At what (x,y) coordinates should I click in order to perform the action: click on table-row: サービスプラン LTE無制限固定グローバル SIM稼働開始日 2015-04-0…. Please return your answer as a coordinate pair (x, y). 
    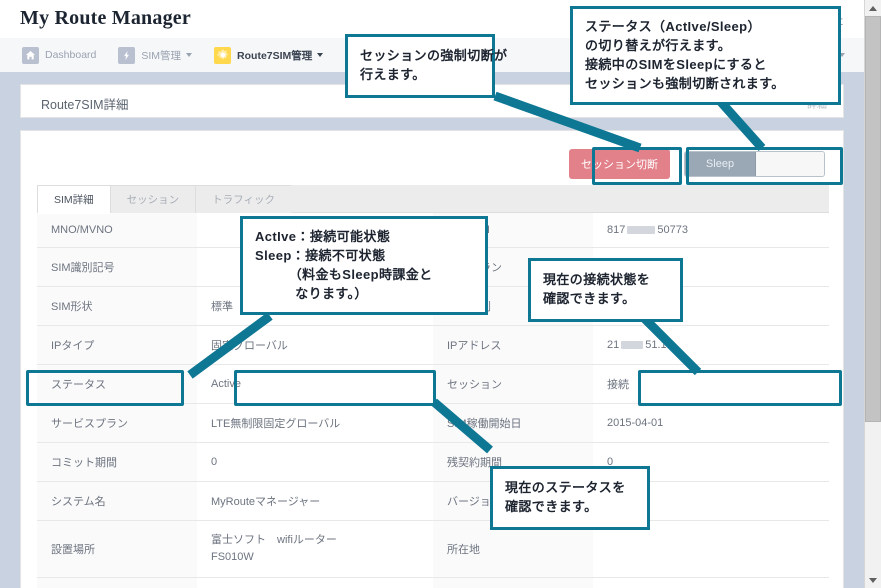
    Looking at the image, I should click on (433, 423).